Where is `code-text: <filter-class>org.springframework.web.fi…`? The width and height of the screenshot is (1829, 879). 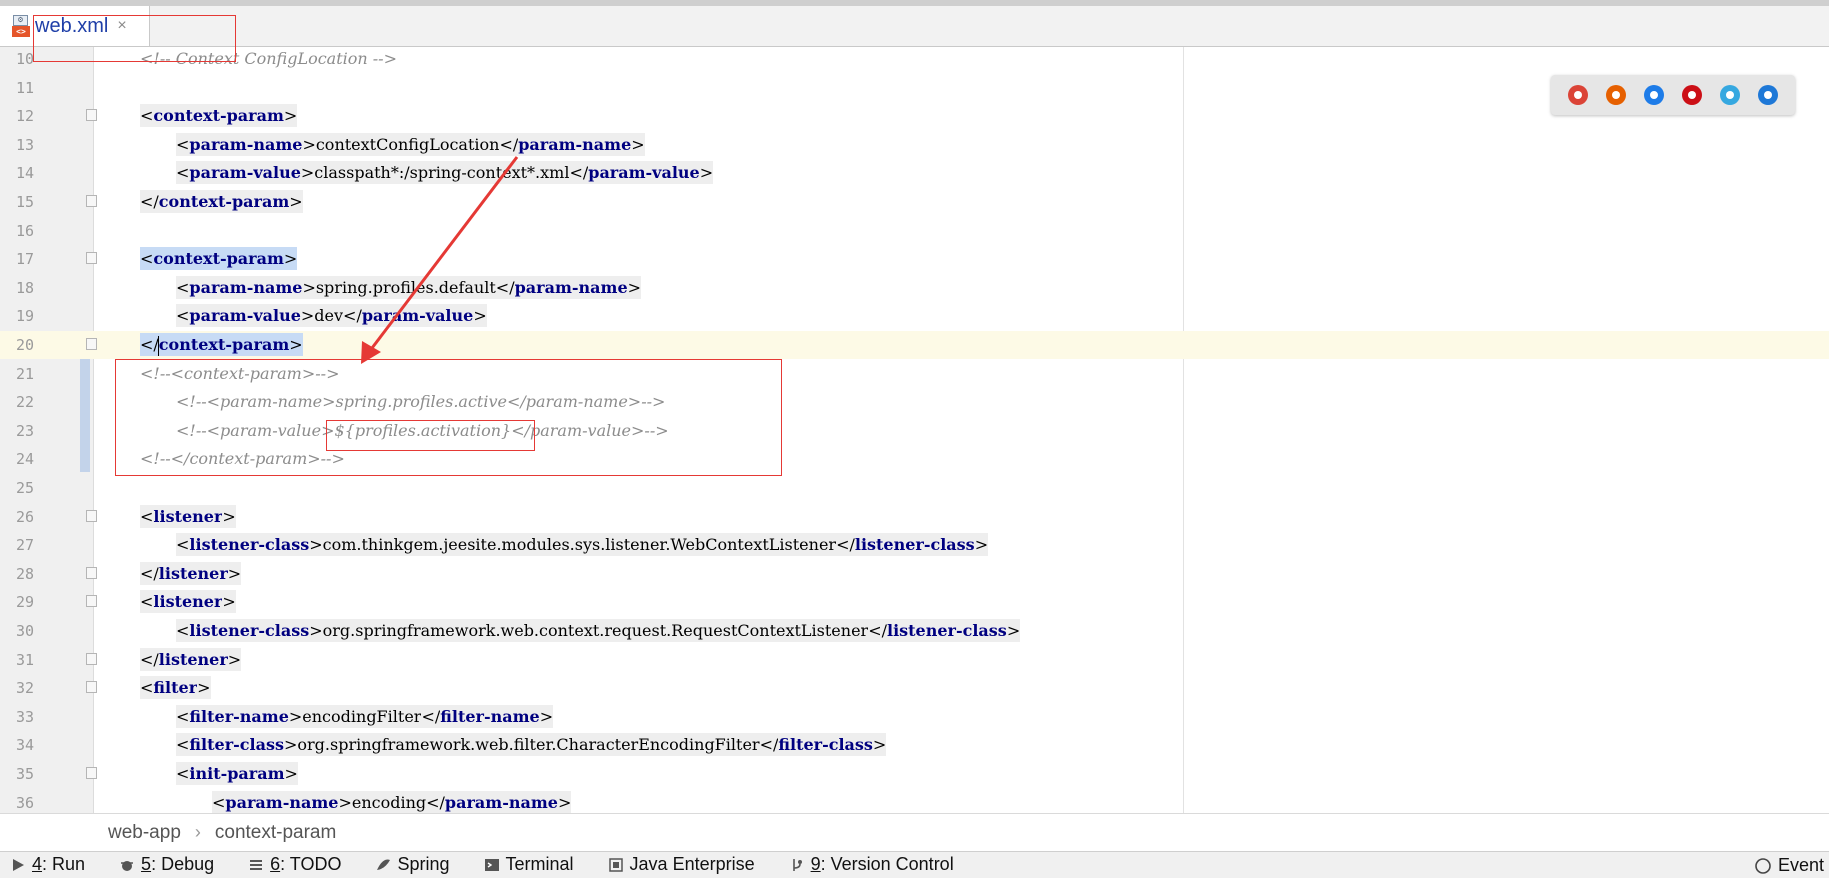
code-text: <filter-class>org.springframework.web.fi… is located at coordinates (531, 745).